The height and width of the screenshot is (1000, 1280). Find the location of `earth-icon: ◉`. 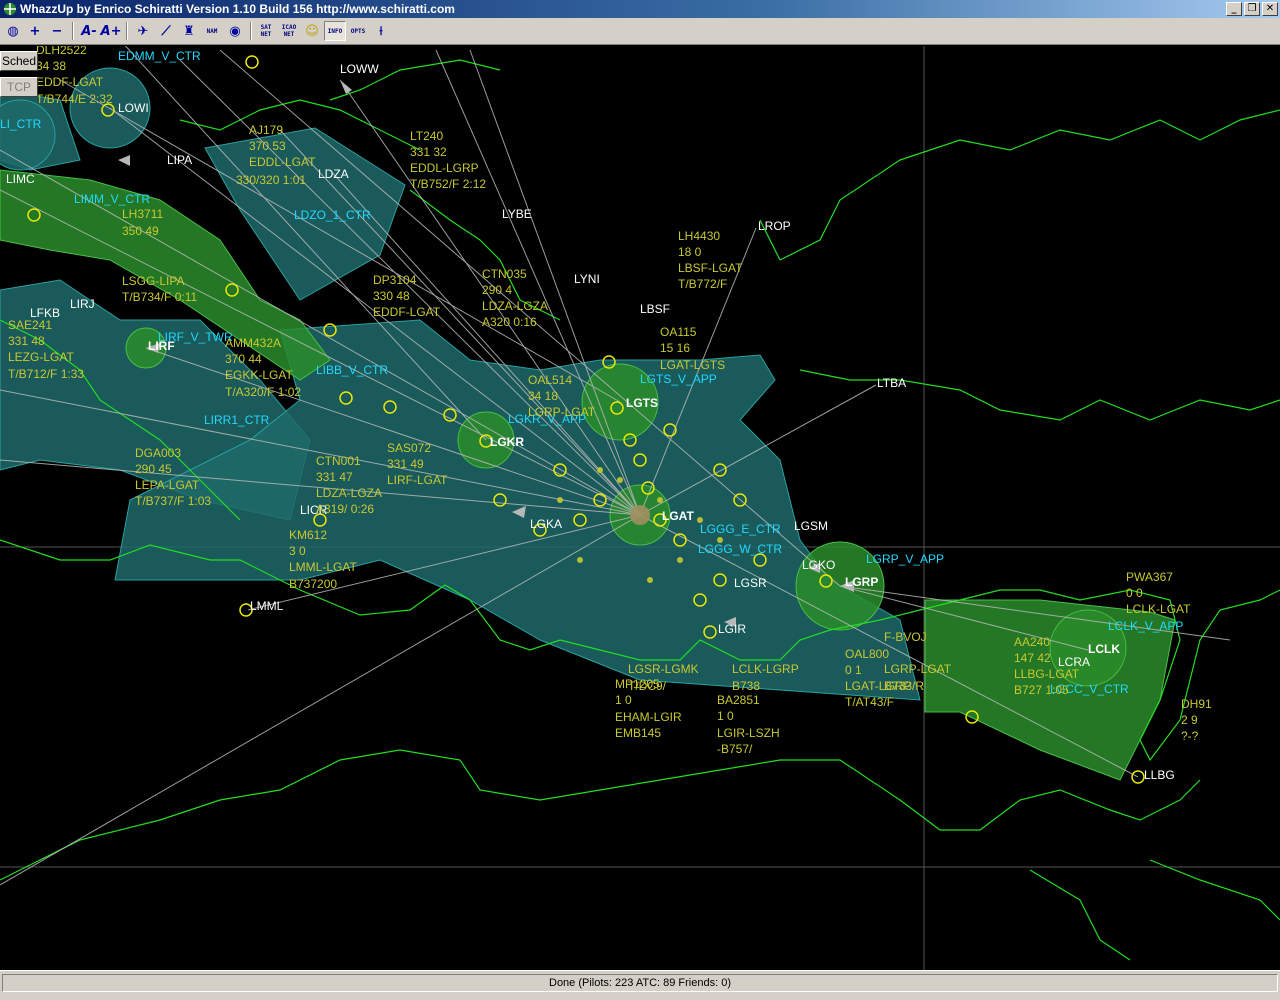

earth-icon: ◉ is located at coordinates (235, 31).